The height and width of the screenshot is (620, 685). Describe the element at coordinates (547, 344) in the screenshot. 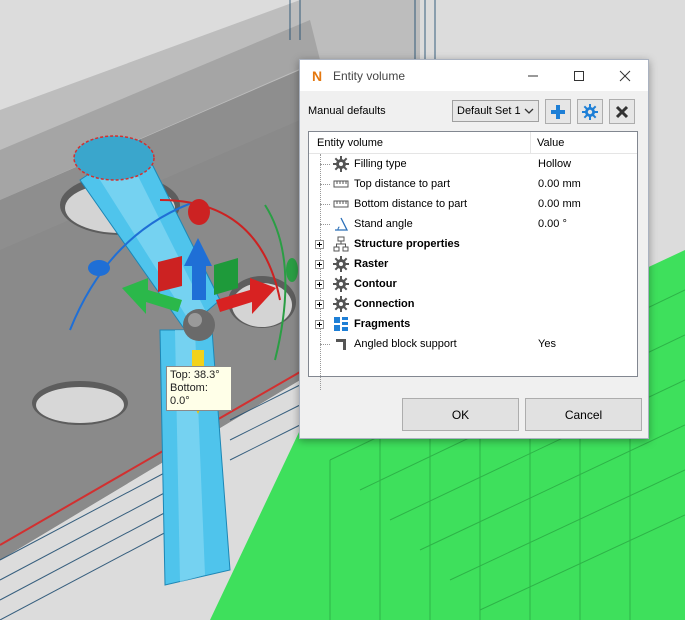

I see `tree-row-value: Yes` at that location.